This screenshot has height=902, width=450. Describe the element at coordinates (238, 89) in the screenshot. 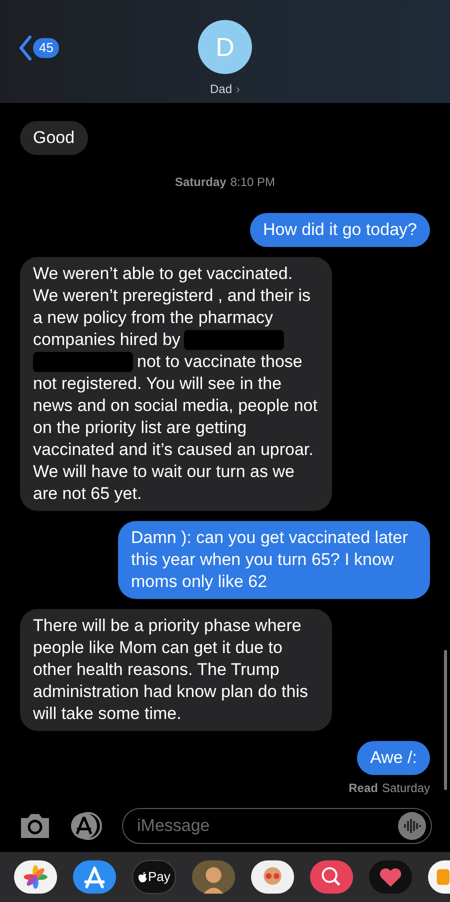

I see `chevron-icon: ›` at that location.